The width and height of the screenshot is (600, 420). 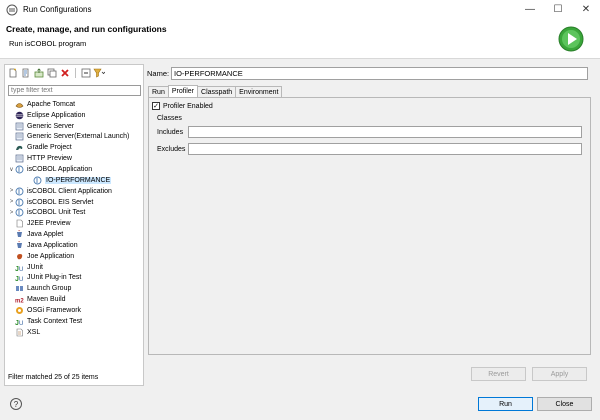 I want to click on server-icon, so click(x=19, y=126).